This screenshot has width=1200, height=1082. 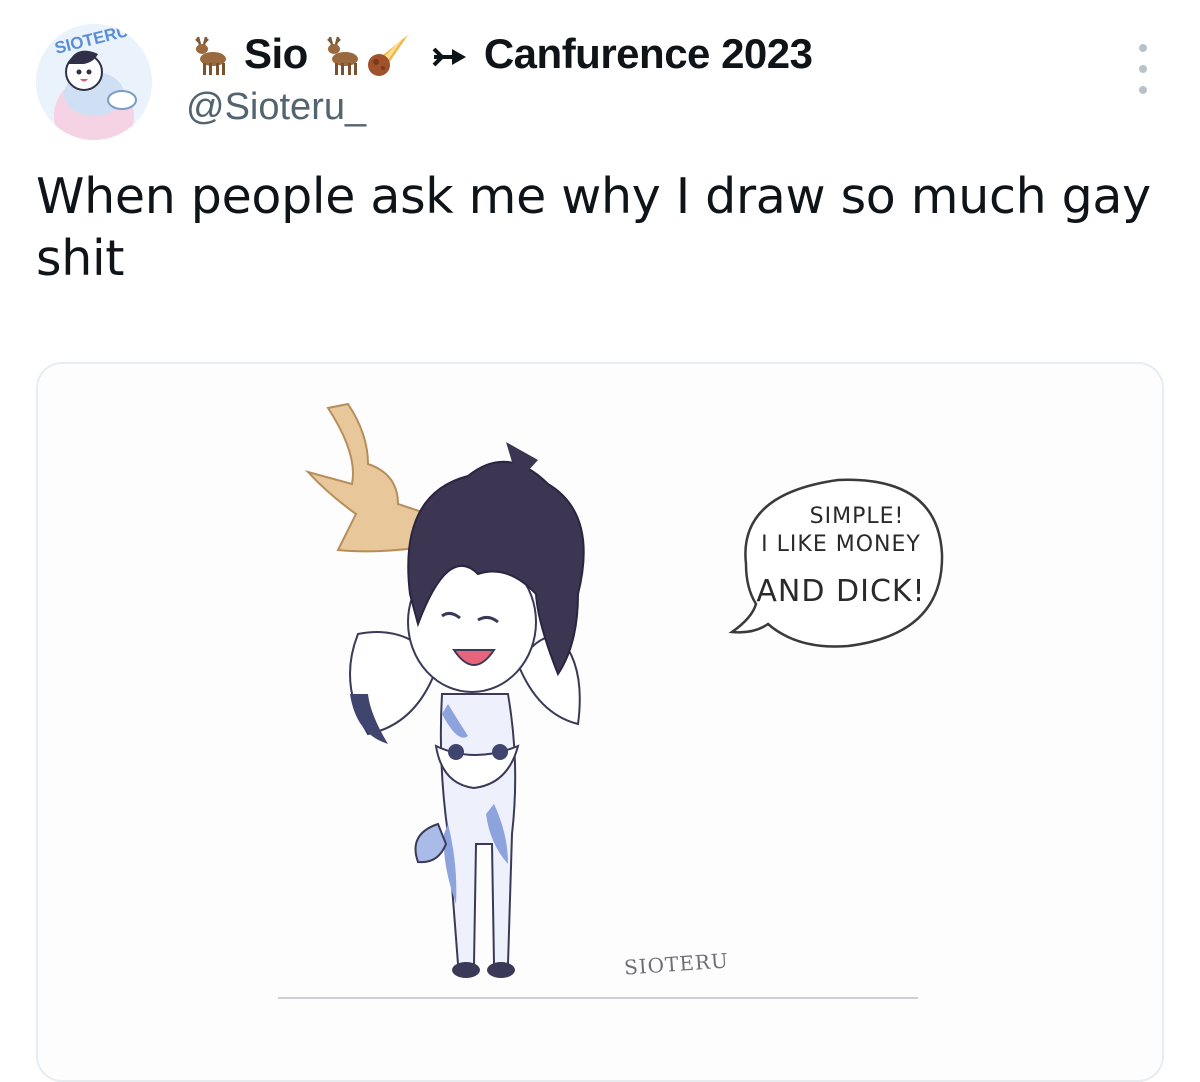 What do you see at coordinates (1143, 69) in the screenshot?
I see `more-options-icon` at bounding box center [1143, 69].